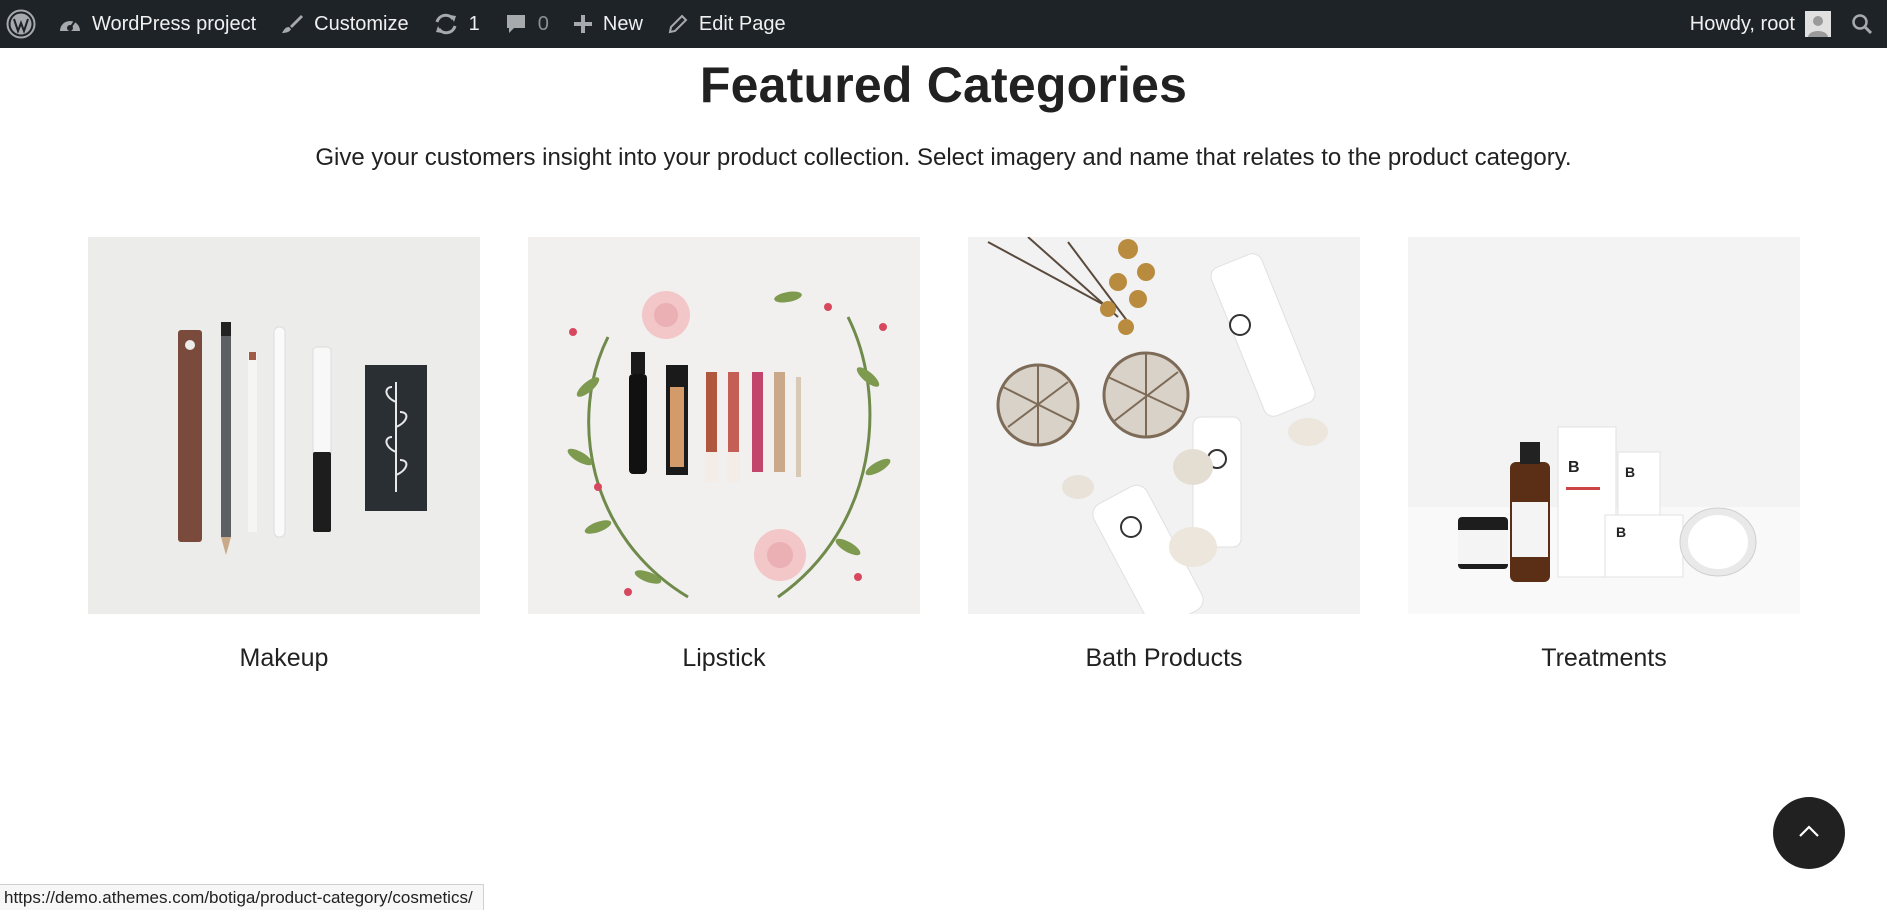  I want to click on pencil-icon, so click(678, 24).